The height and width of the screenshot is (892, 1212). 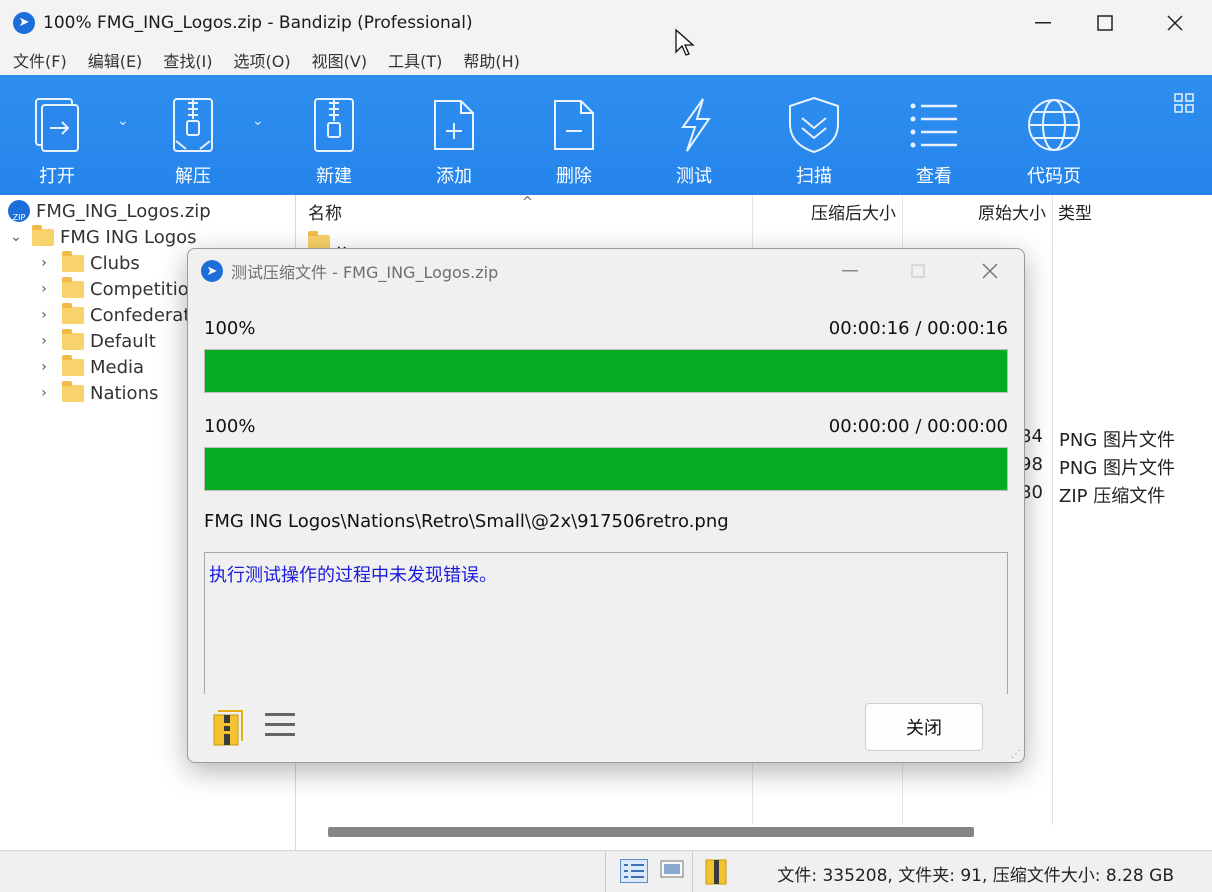 I want to click on layout-grid-icon, so click(x=1184, y=105).